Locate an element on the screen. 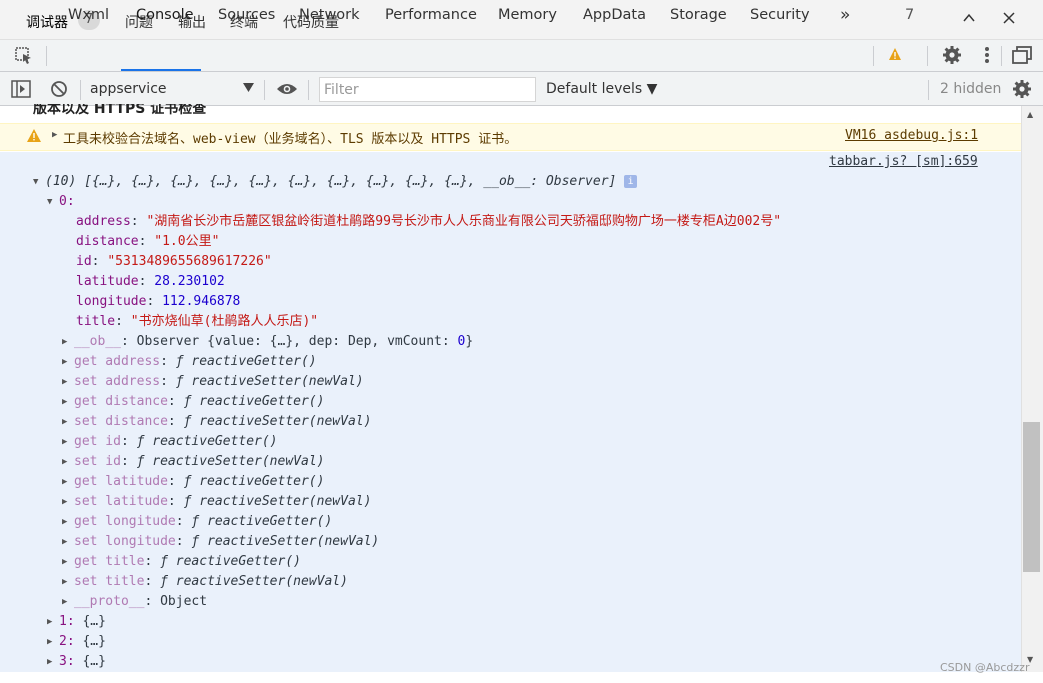 The height and width of the screenshot is (683, 1043). accessor-row: ▶ get longitude: ƒ reactiveGetter() is located at coordinates (197, 522).